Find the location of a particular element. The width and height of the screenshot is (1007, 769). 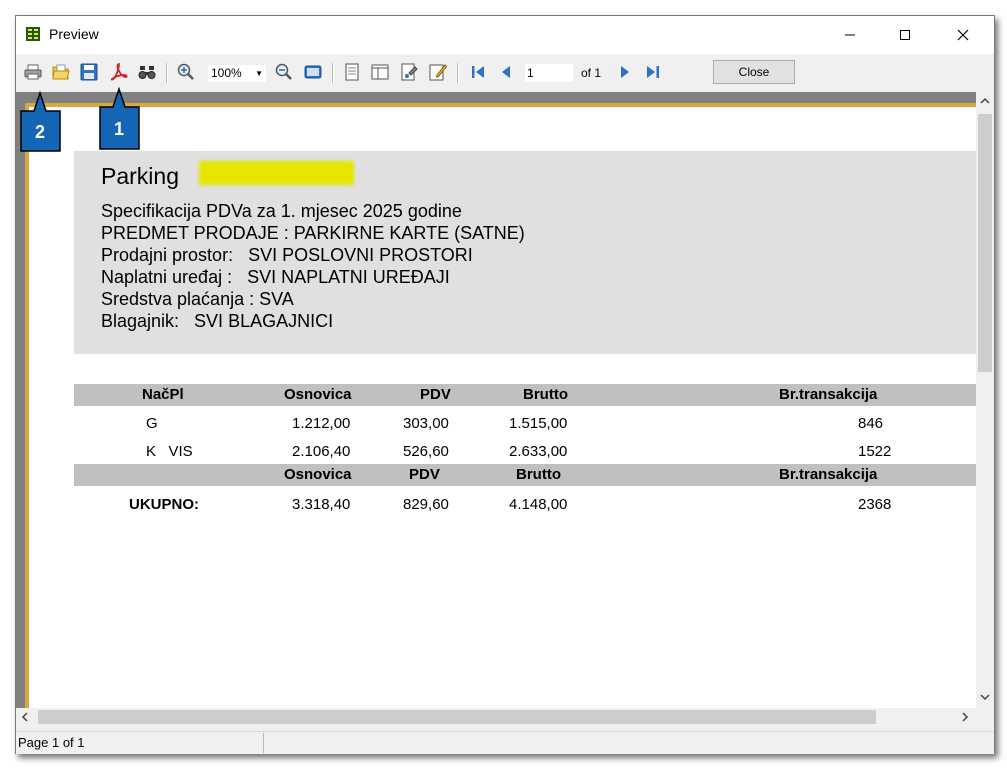

close-button: Close is located at coordinates (754, 72).